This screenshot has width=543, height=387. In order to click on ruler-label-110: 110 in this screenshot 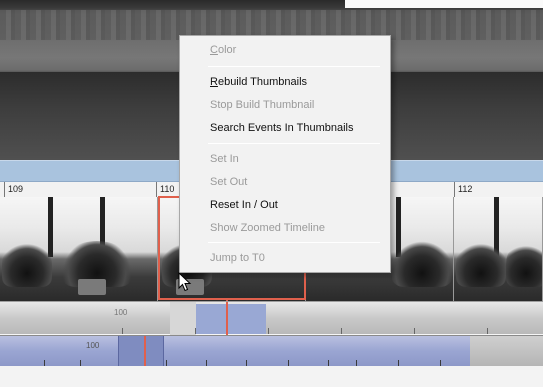, I will do `click(167, 189)`.